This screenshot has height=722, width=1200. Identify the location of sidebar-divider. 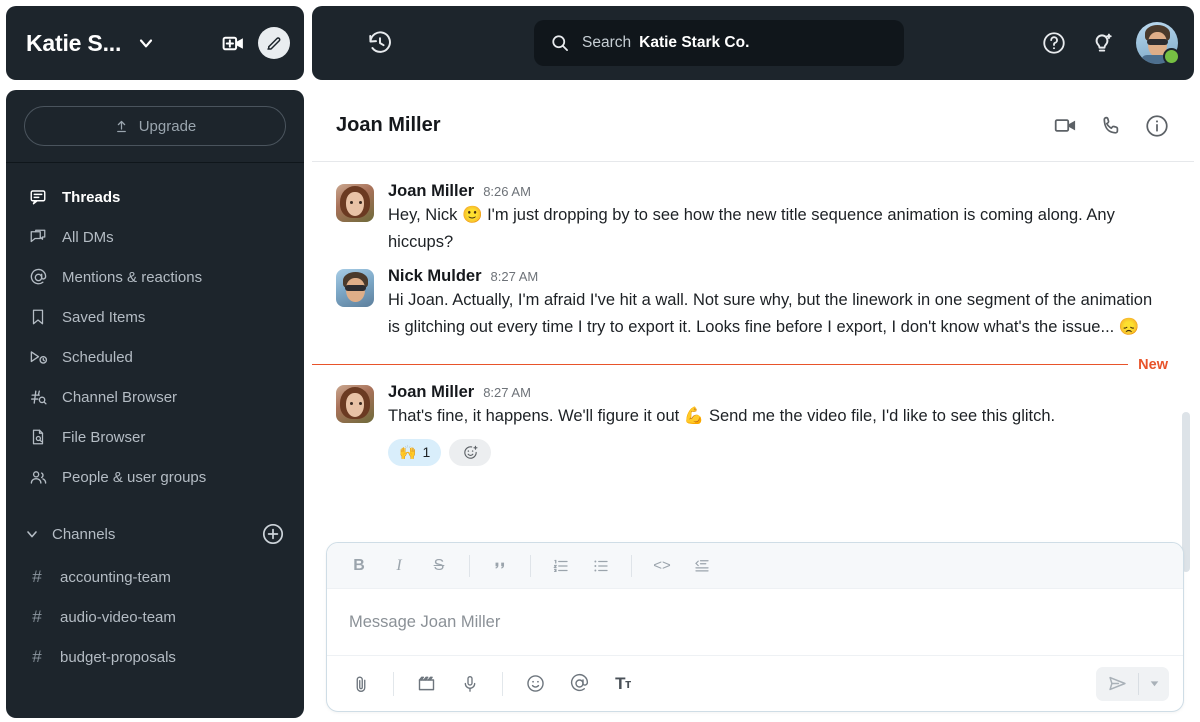
(155, 162).